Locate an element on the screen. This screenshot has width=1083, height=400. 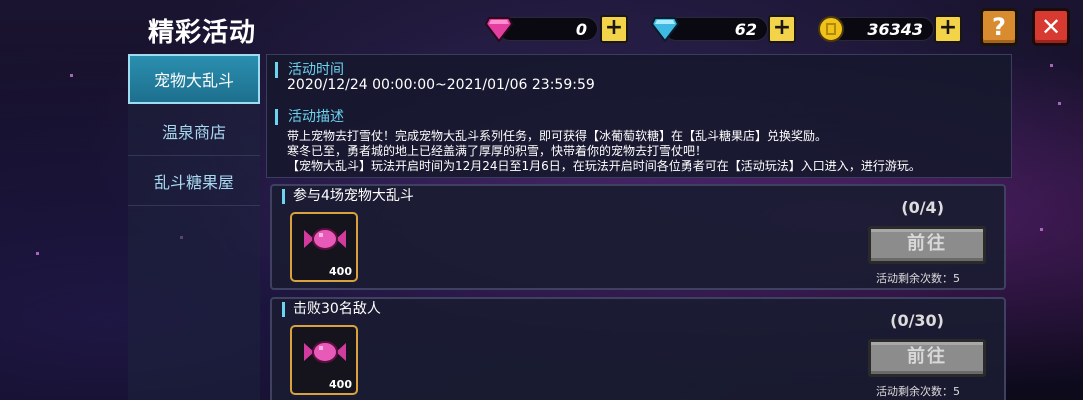
add-blue-gem-button: + is located at coordinates (782, 29).